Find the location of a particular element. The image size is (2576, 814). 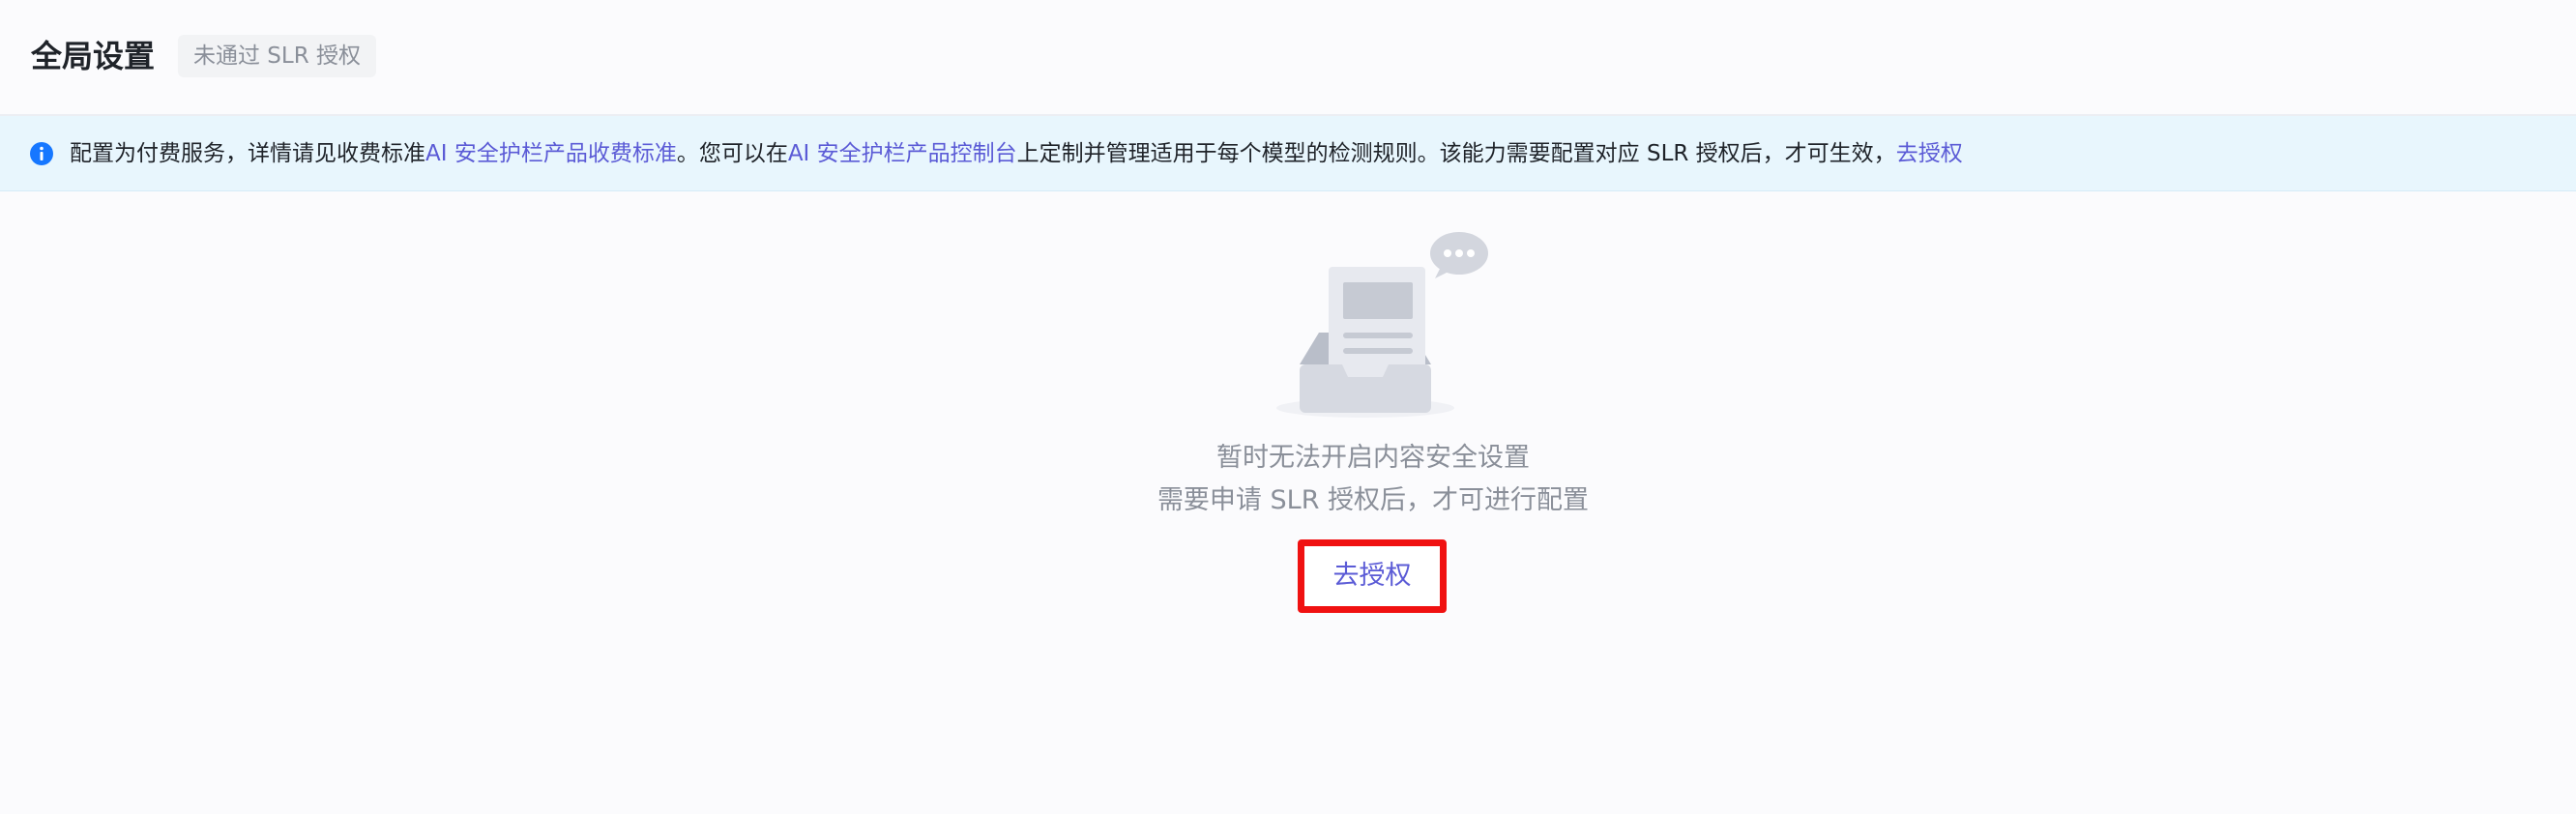

info-icon is located at coordinates (41, 153).